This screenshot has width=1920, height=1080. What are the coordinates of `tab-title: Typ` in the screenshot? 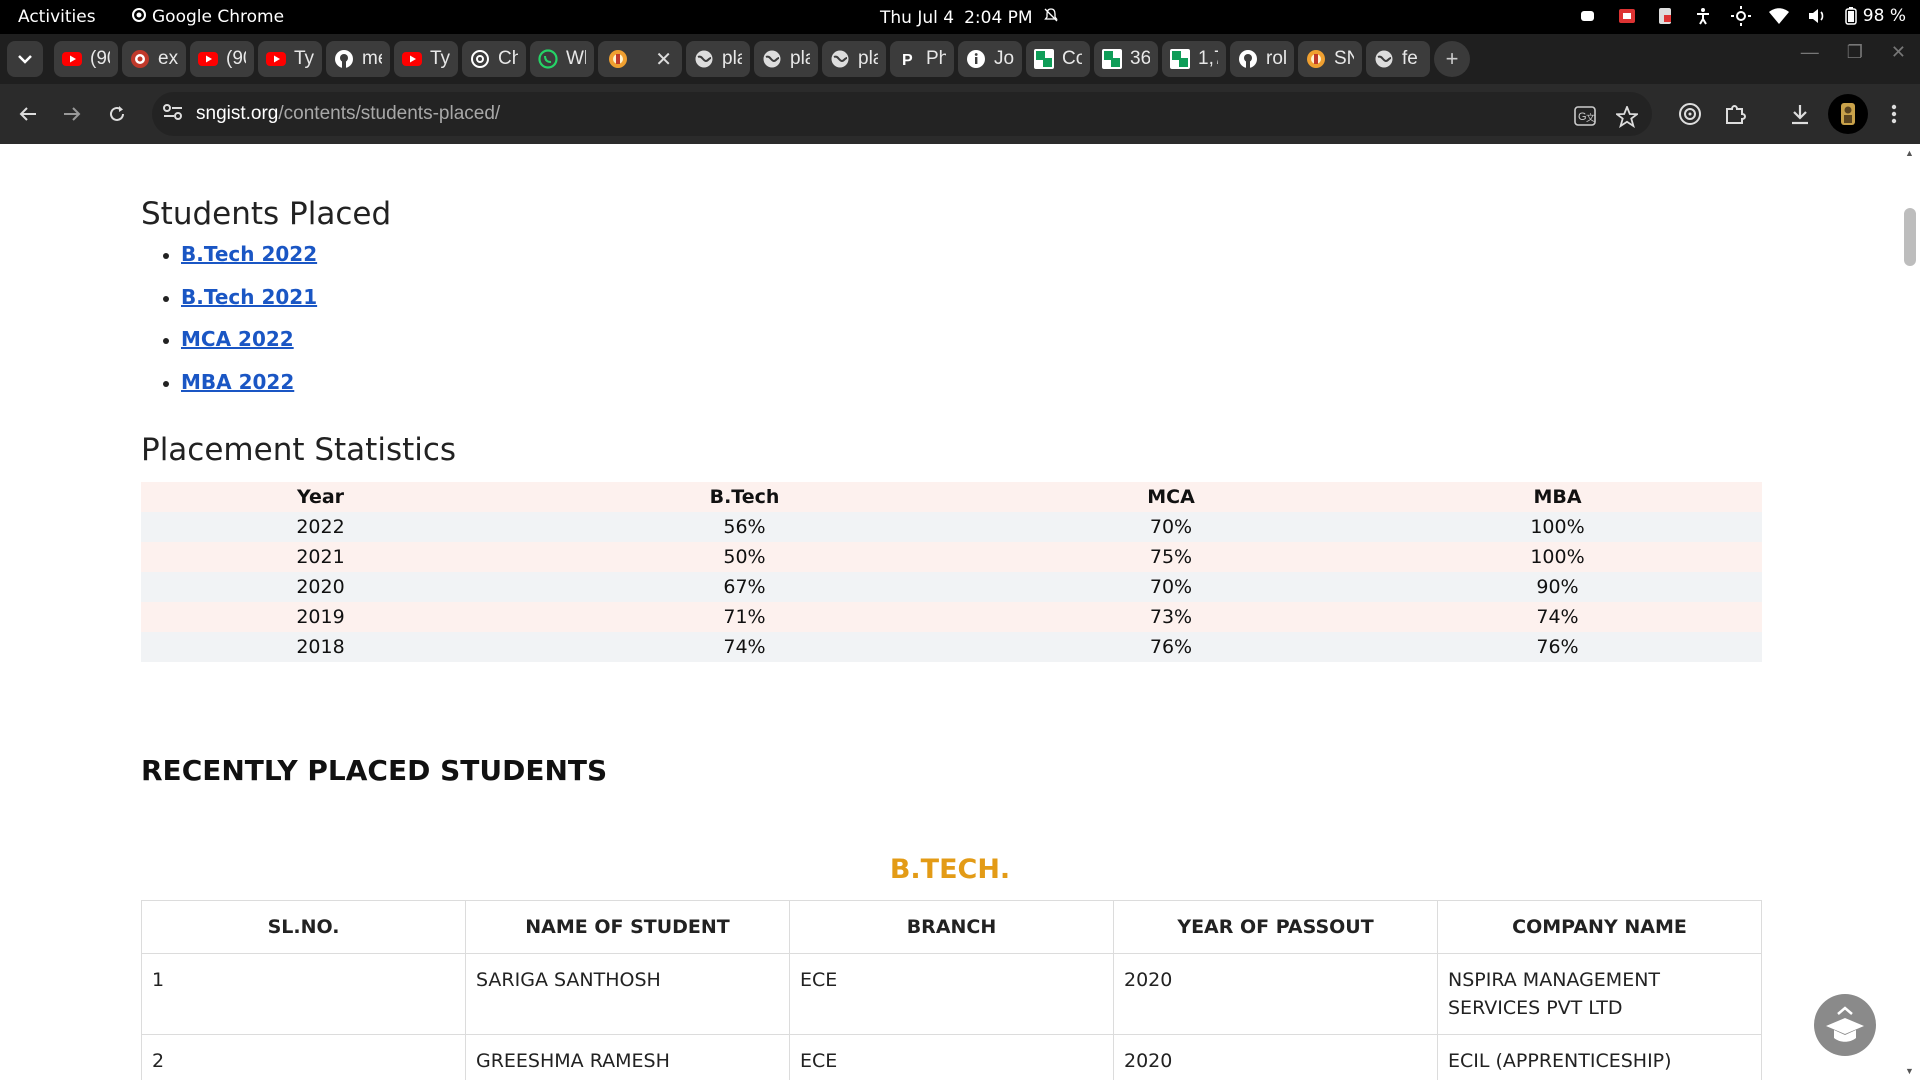 It's located at (440, 58).